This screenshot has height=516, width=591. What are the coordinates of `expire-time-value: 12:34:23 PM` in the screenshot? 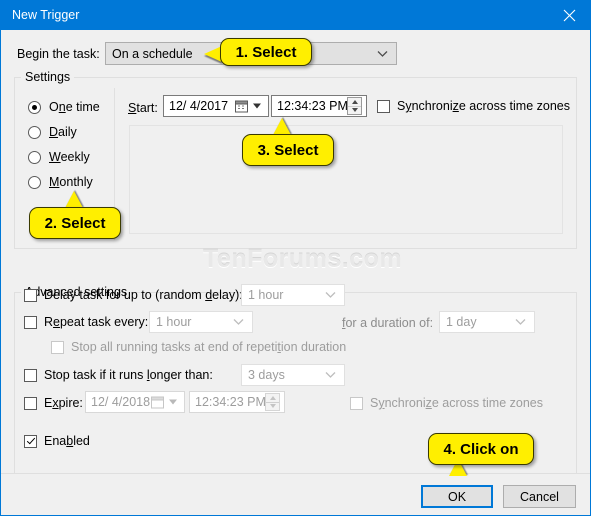 It's located at (230, 402).